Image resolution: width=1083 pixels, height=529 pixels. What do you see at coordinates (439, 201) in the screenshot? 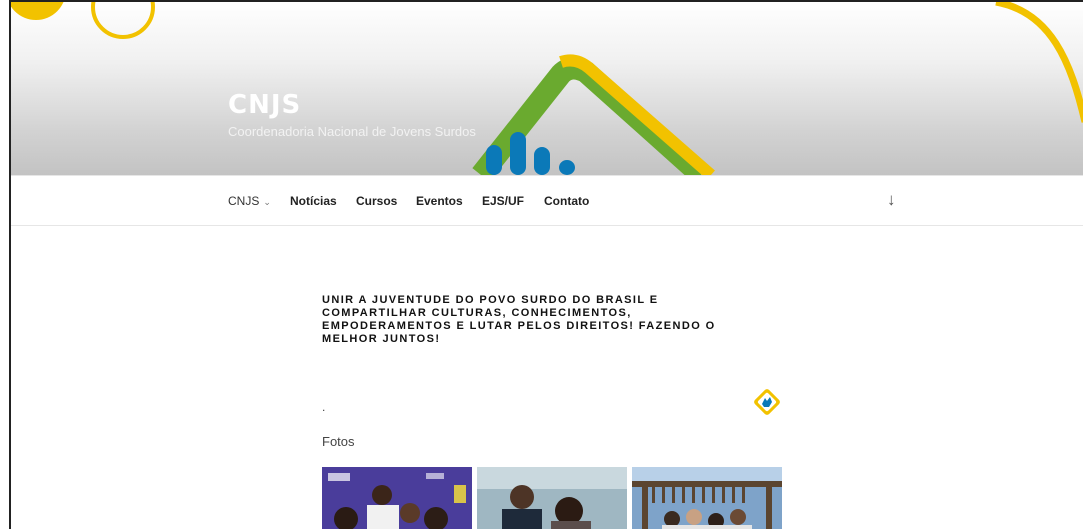
I see `nav-item-eventos: Eventos` at bounding box center [439, 201].